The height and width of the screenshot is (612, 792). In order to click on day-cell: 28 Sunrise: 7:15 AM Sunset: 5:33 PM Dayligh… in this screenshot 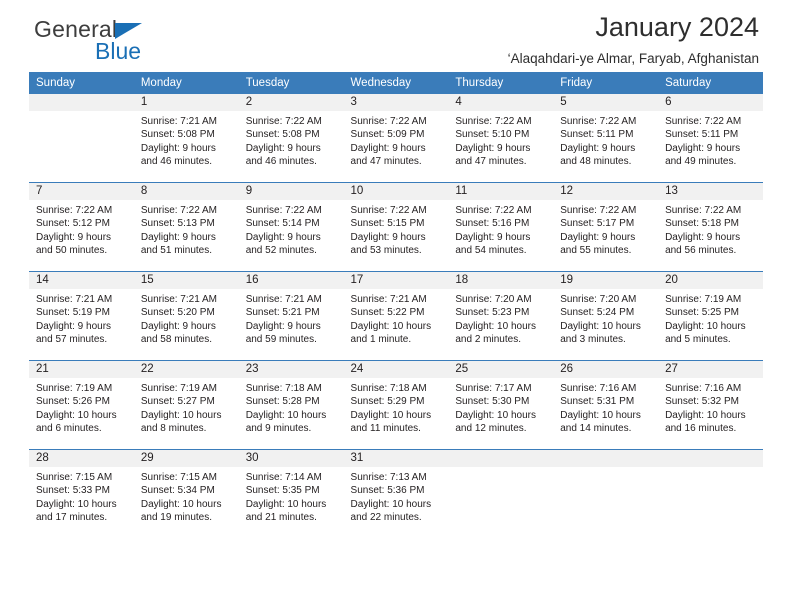, I will do `click(81, 494)`.